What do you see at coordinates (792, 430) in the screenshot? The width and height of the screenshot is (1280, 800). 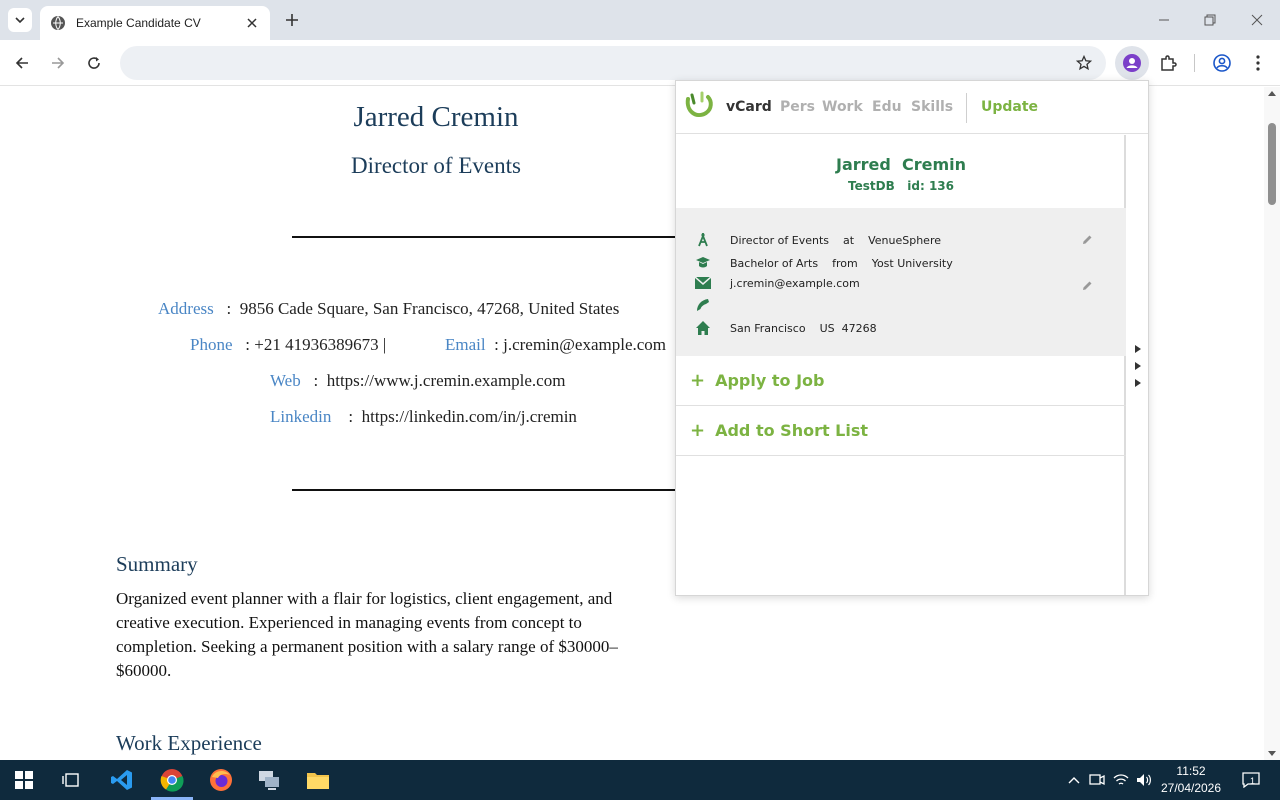 I see `shortlist-label: Add to Short List` at bounding box center [792, 430].